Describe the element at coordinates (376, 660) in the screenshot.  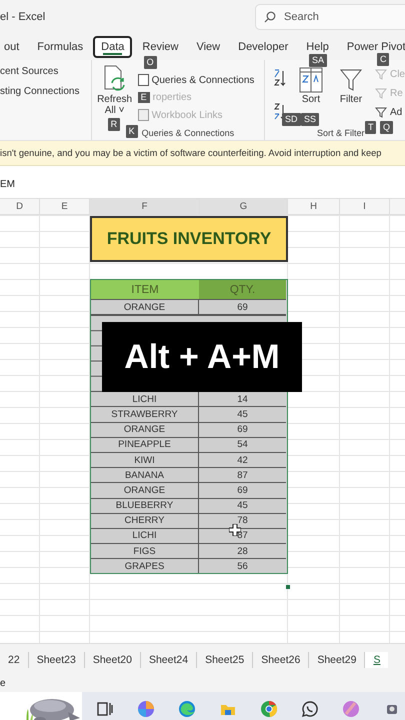
I see `sheet-tab: S` at that location.